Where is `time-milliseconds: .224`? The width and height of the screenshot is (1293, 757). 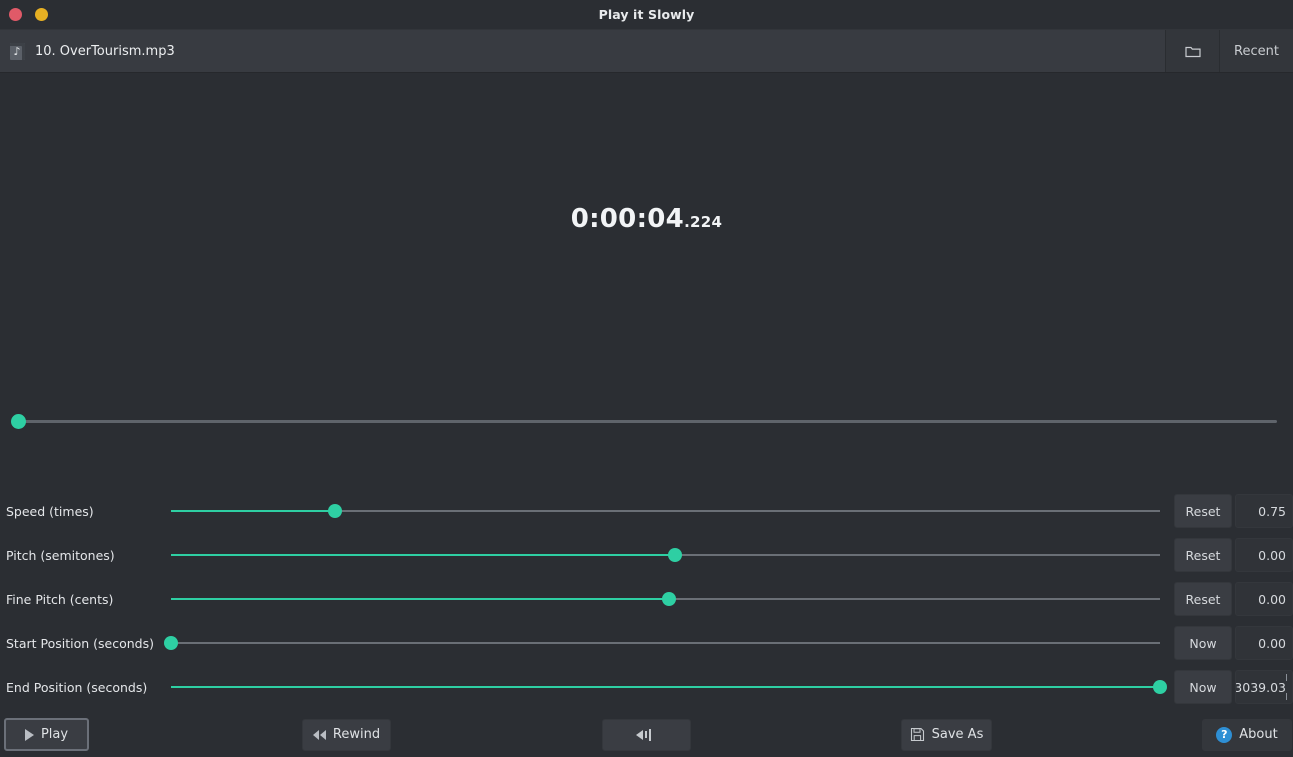 time-milliseconds: .224 is located at coordinates (703, 222).